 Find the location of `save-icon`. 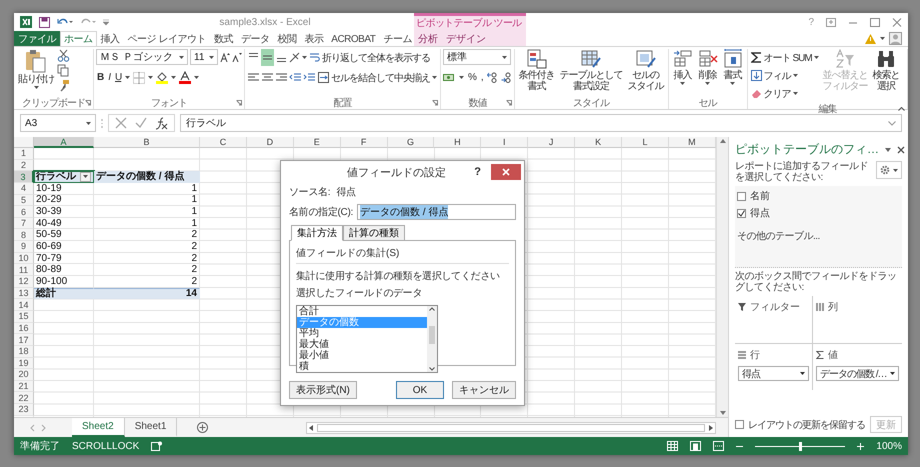

save-icon is located at coordinates (44, 22).